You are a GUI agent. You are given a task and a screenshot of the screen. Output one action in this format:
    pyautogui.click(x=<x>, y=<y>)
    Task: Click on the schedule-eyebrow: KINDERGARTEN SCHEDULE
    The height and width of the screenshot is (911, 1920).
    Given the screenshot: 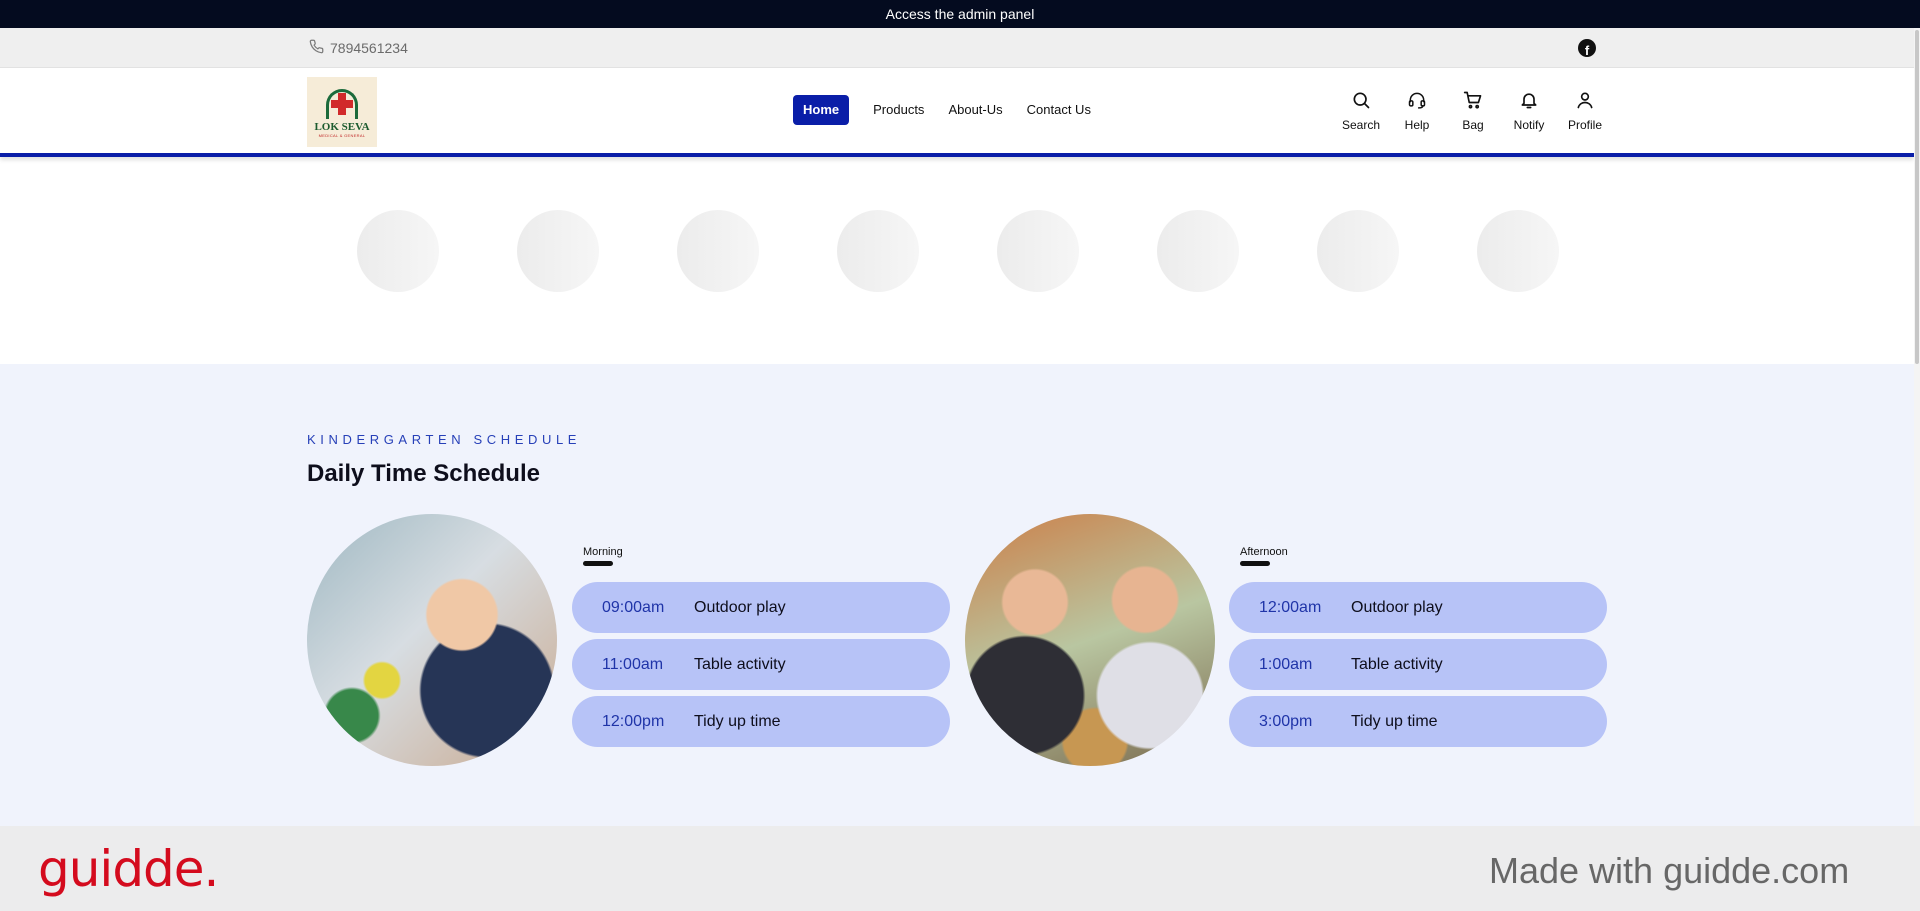 What is the action you would take?
    pyautogui.click(x=444, y=439)
    